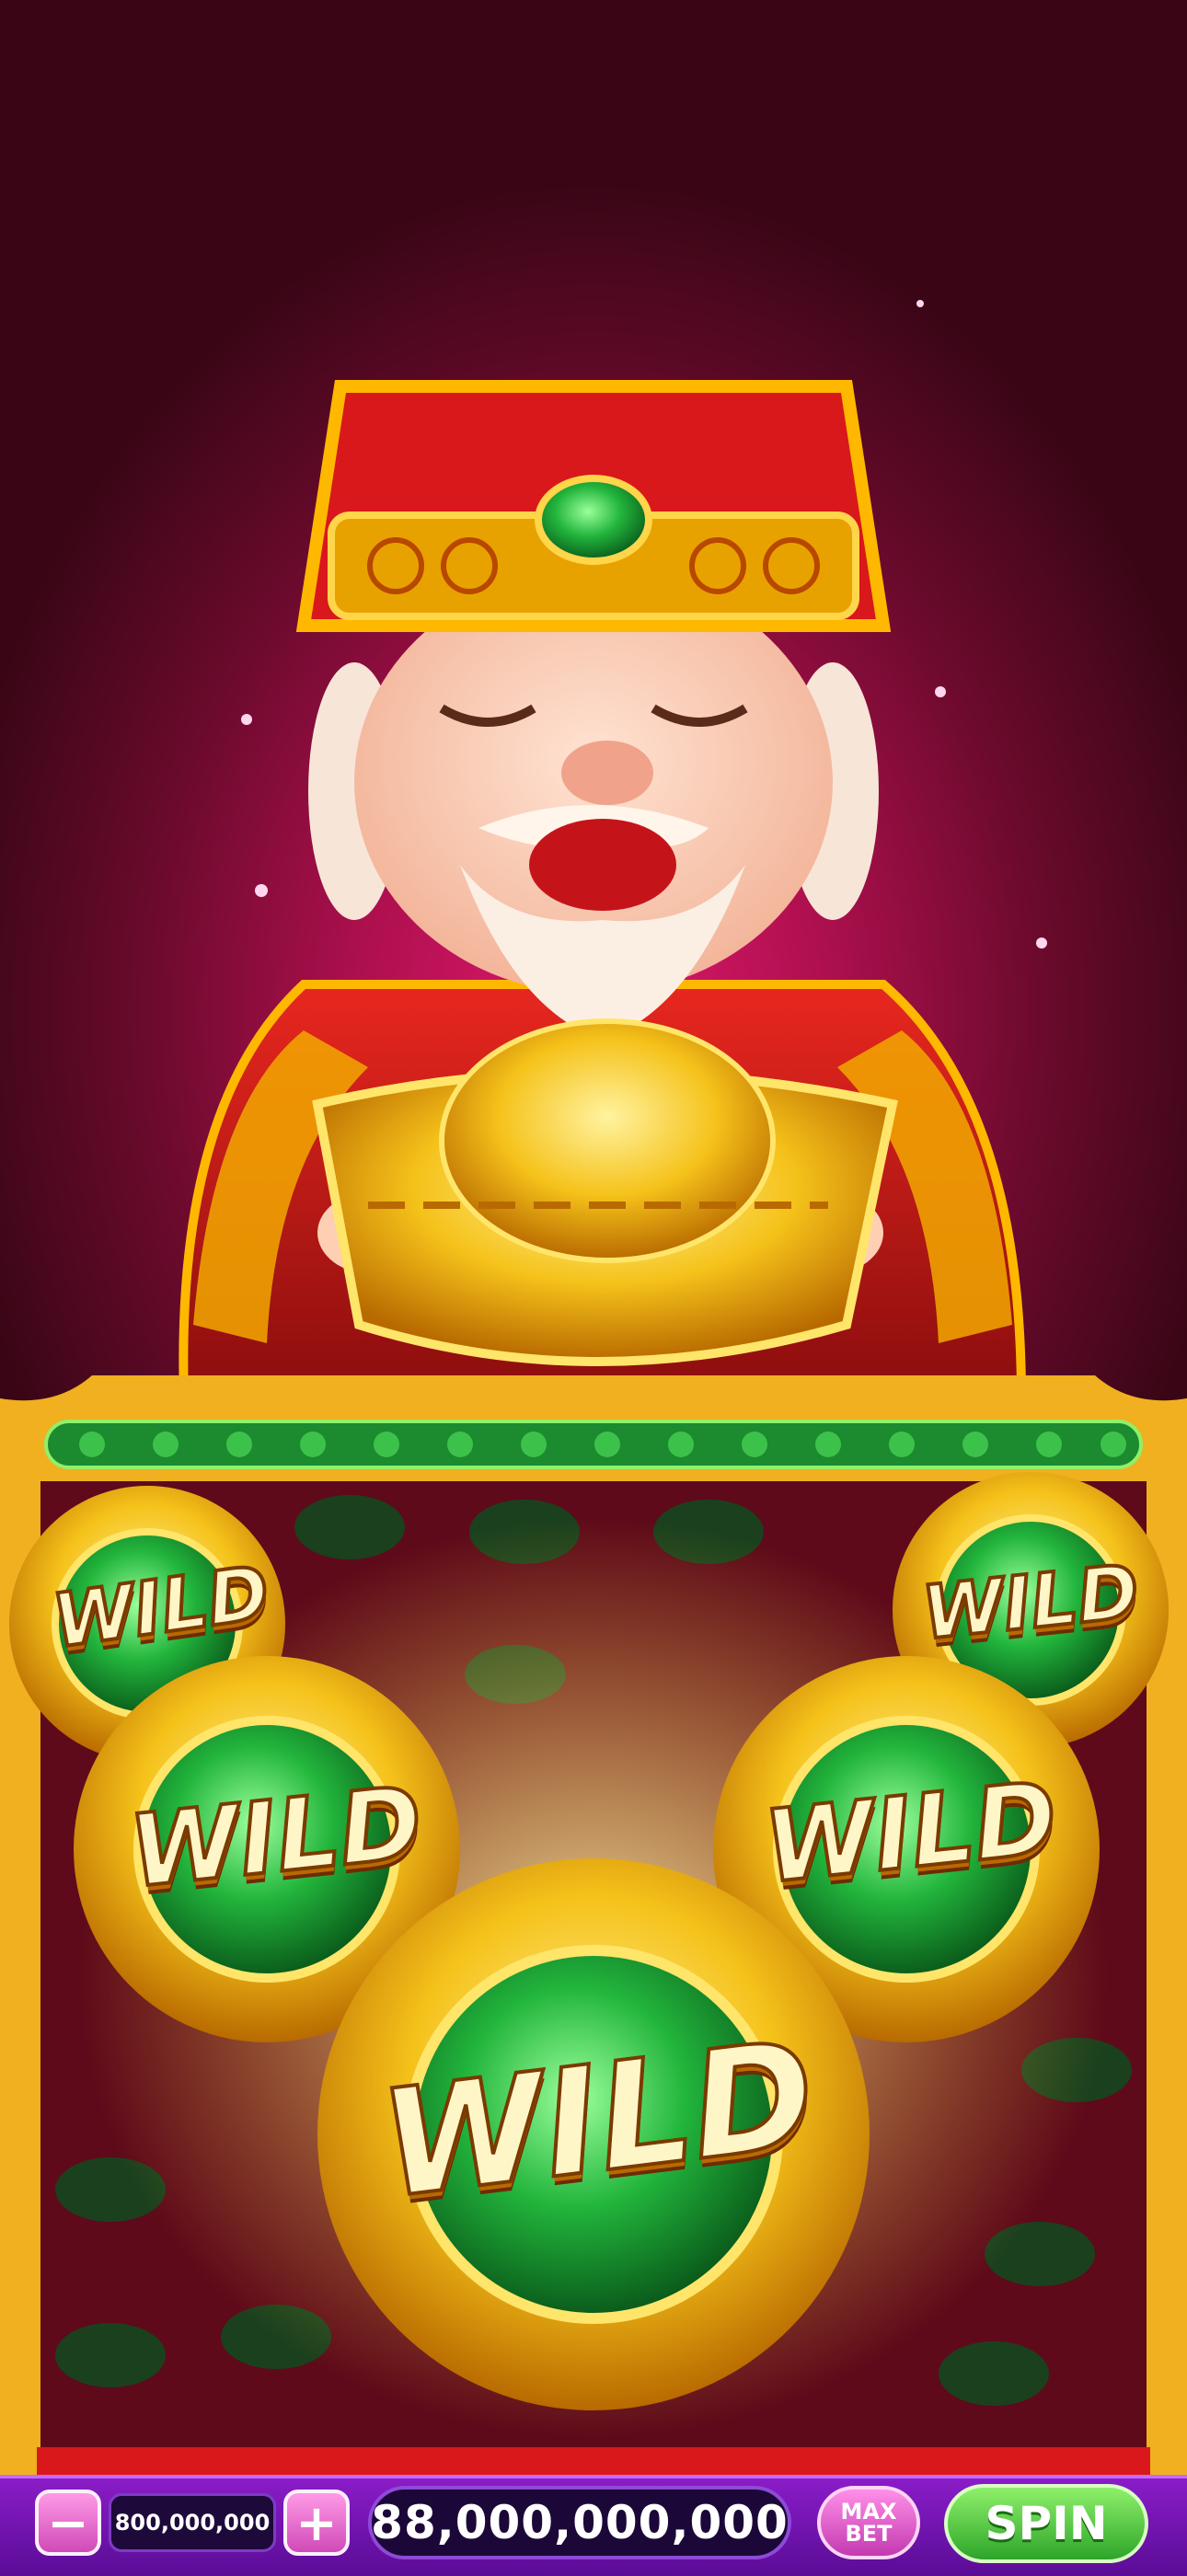 This screenshot has height=2576, width=1187. I want to click on max-bet-button: MAX BET, so click(868, 2522).